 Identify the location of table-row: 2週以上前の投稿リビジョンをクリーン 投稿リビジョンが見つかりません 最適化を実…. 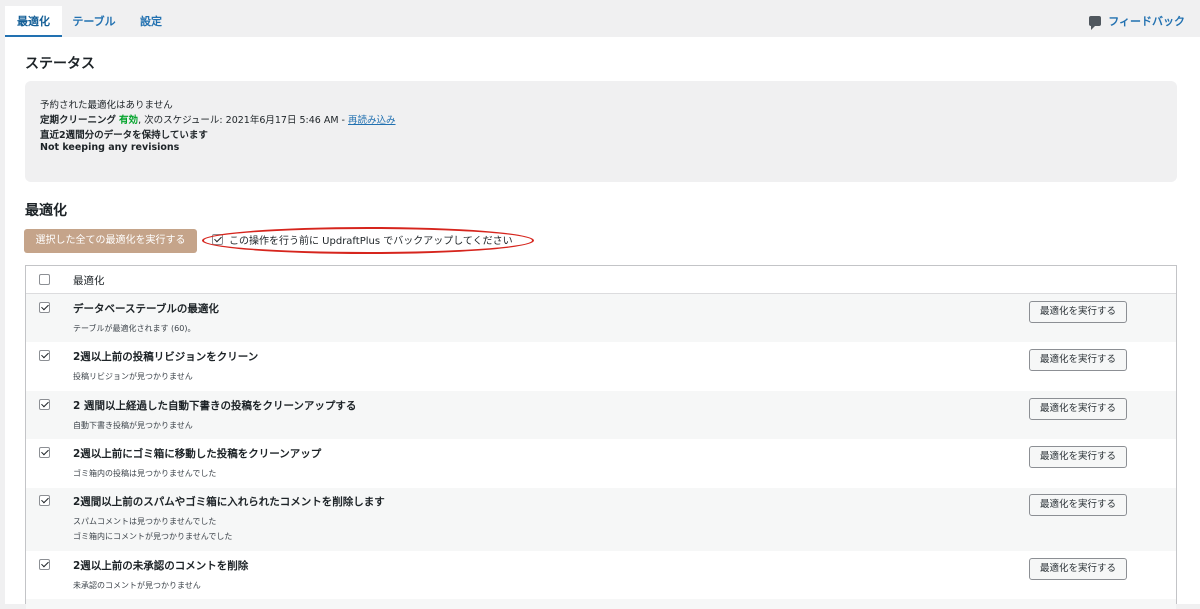
(601, 366).